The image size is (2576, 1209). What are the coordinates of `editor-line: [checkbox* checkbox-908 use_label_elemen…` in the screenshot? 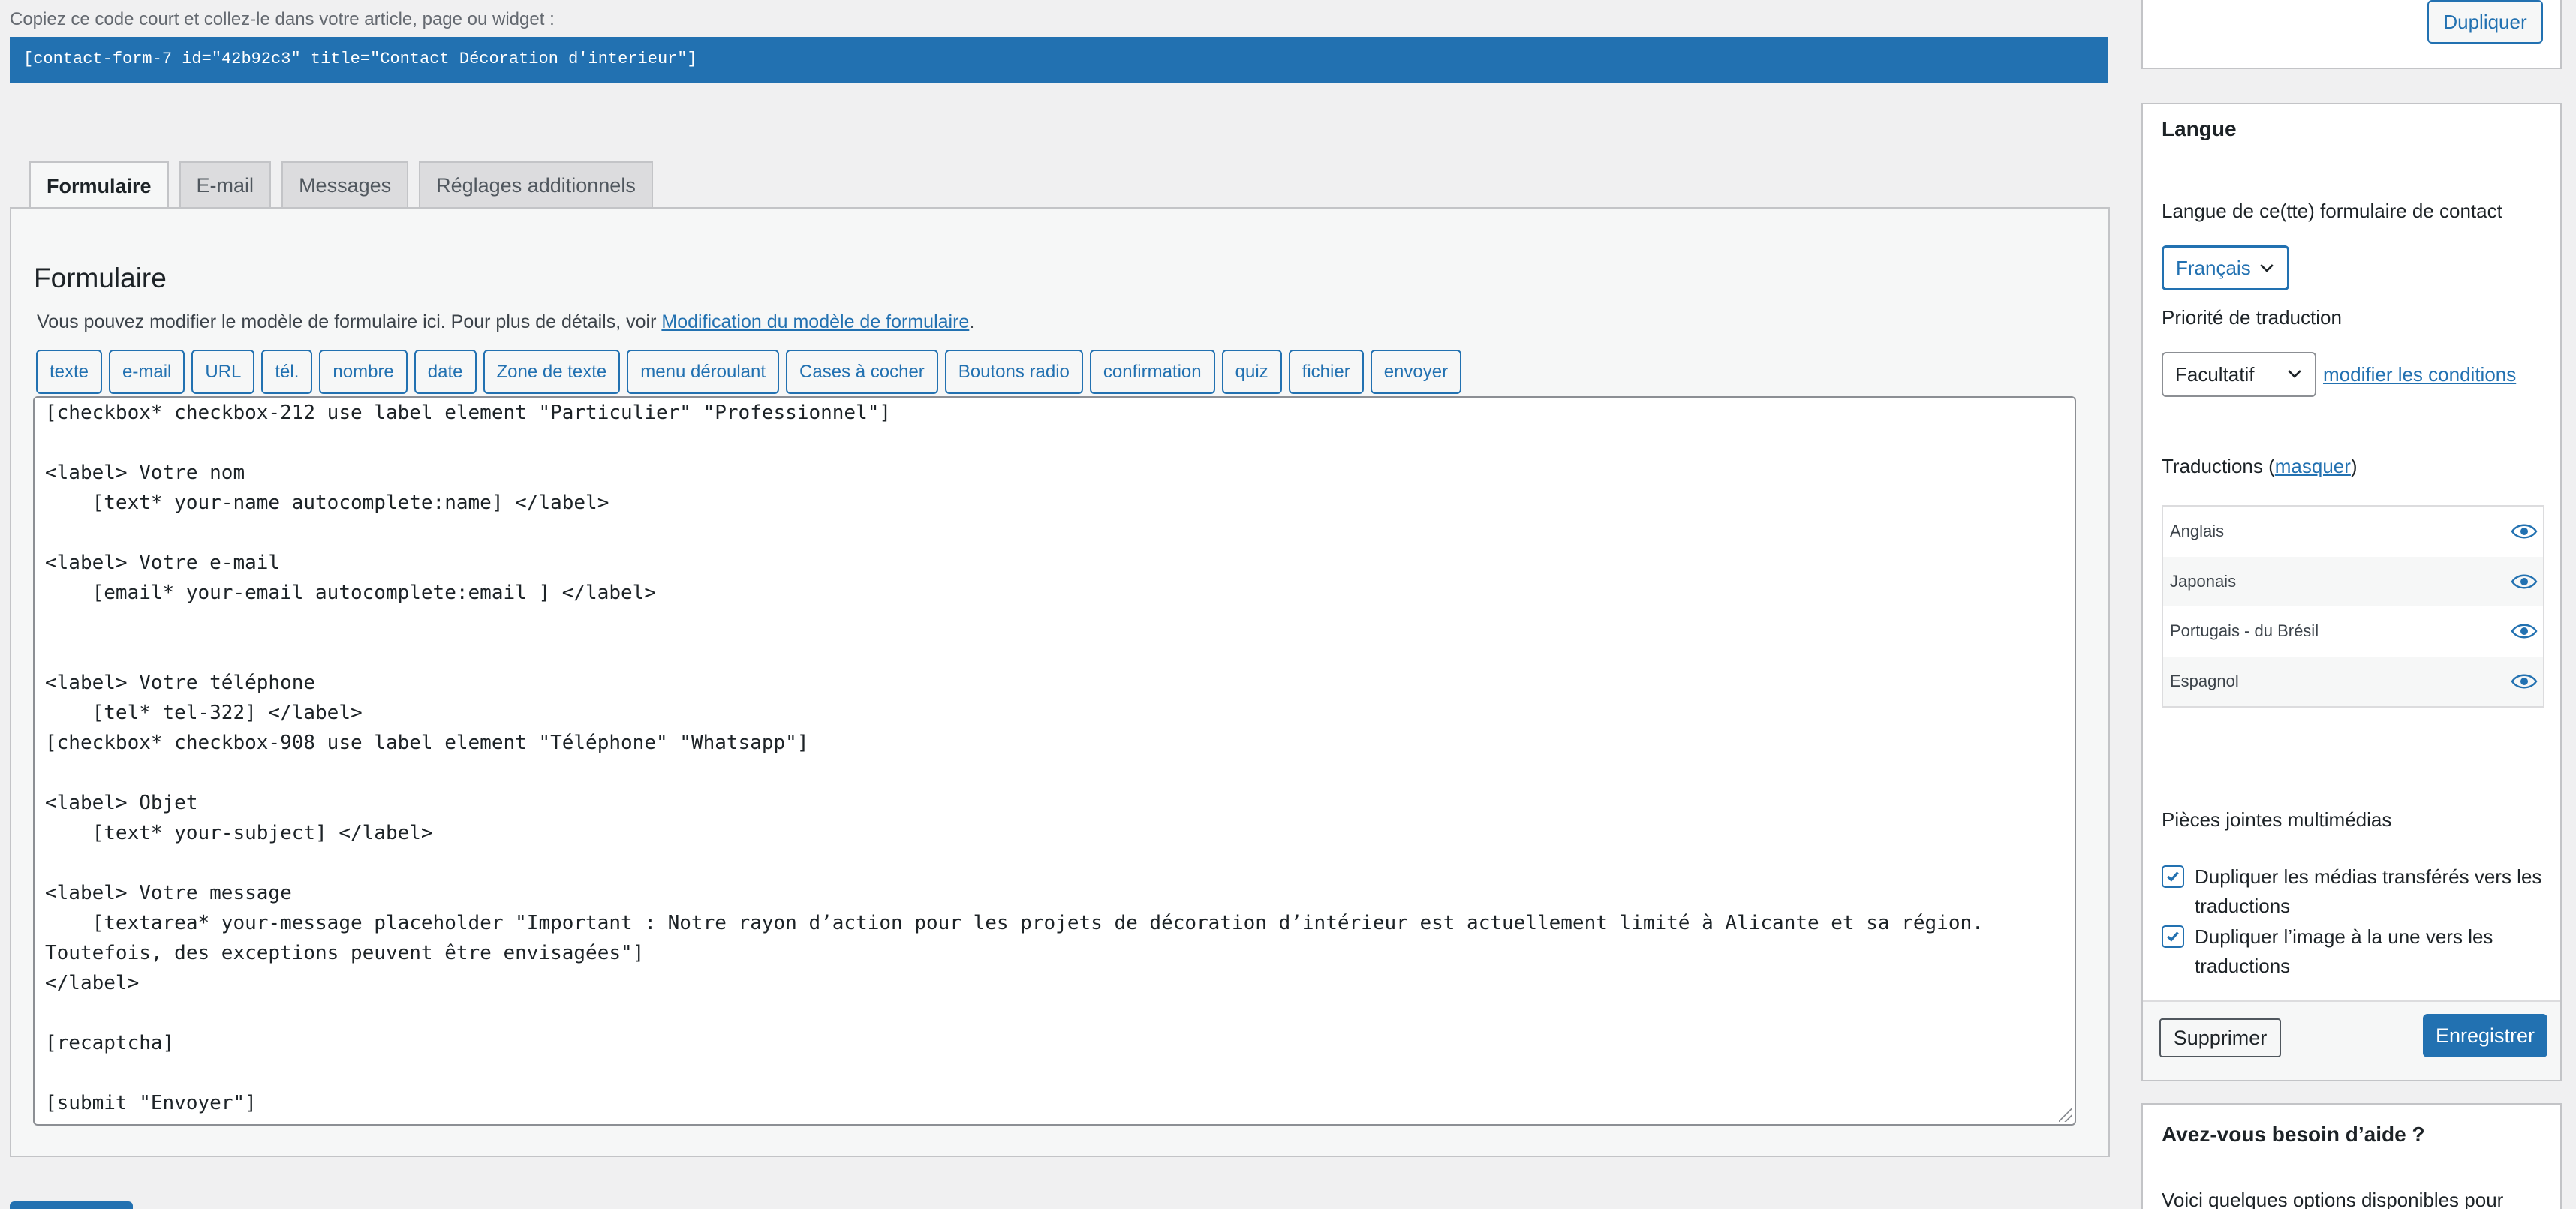 It's located at (427, 743).